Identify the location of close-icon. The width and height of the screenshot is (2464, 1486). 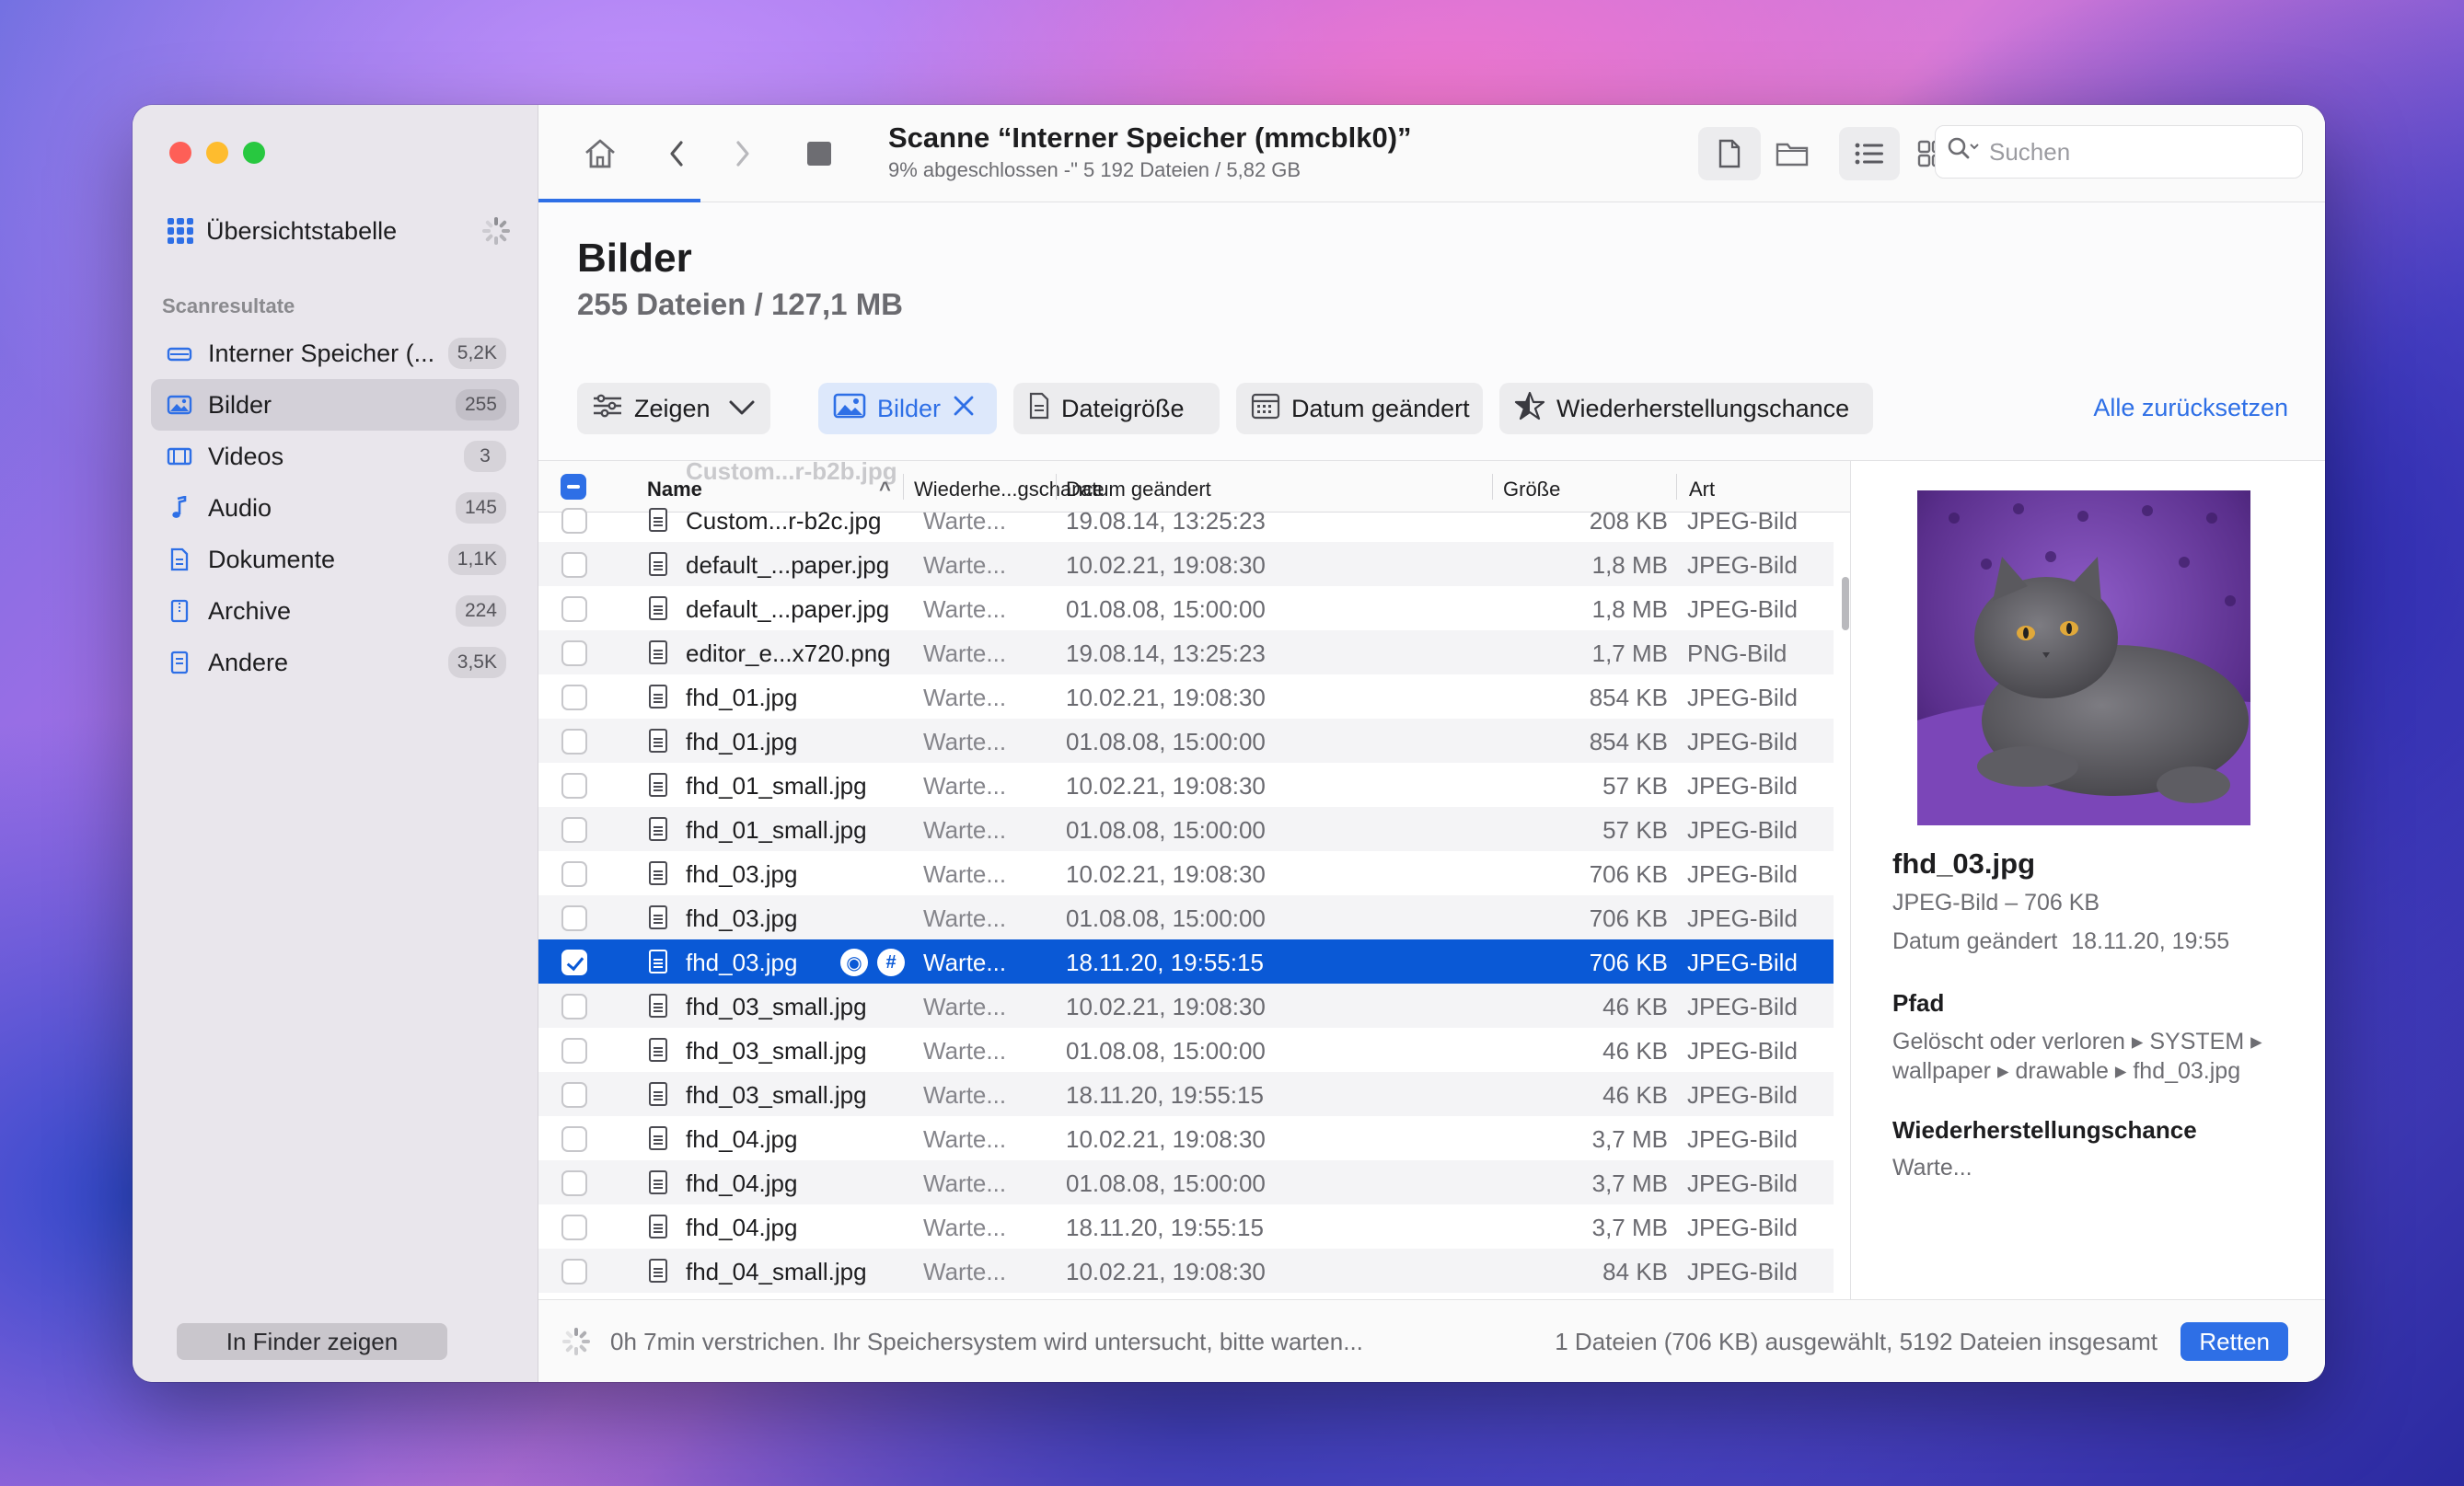
(964, 409).